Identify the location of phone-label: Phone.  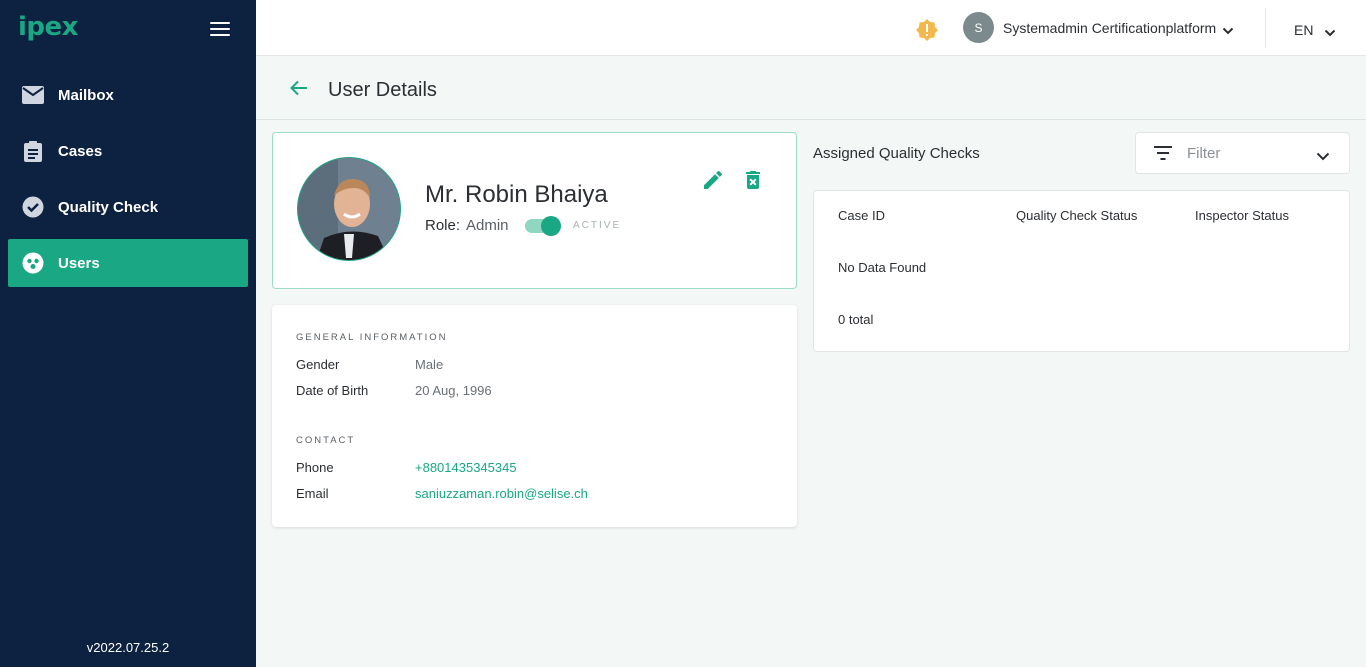
(315, 467).